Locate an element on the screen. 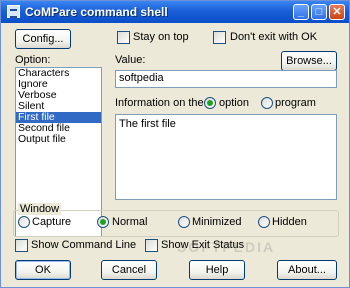 This screenshot has height=288, width=350. softpedia-watermark: SOFTPEDIA is located at coordinates (226, 247).